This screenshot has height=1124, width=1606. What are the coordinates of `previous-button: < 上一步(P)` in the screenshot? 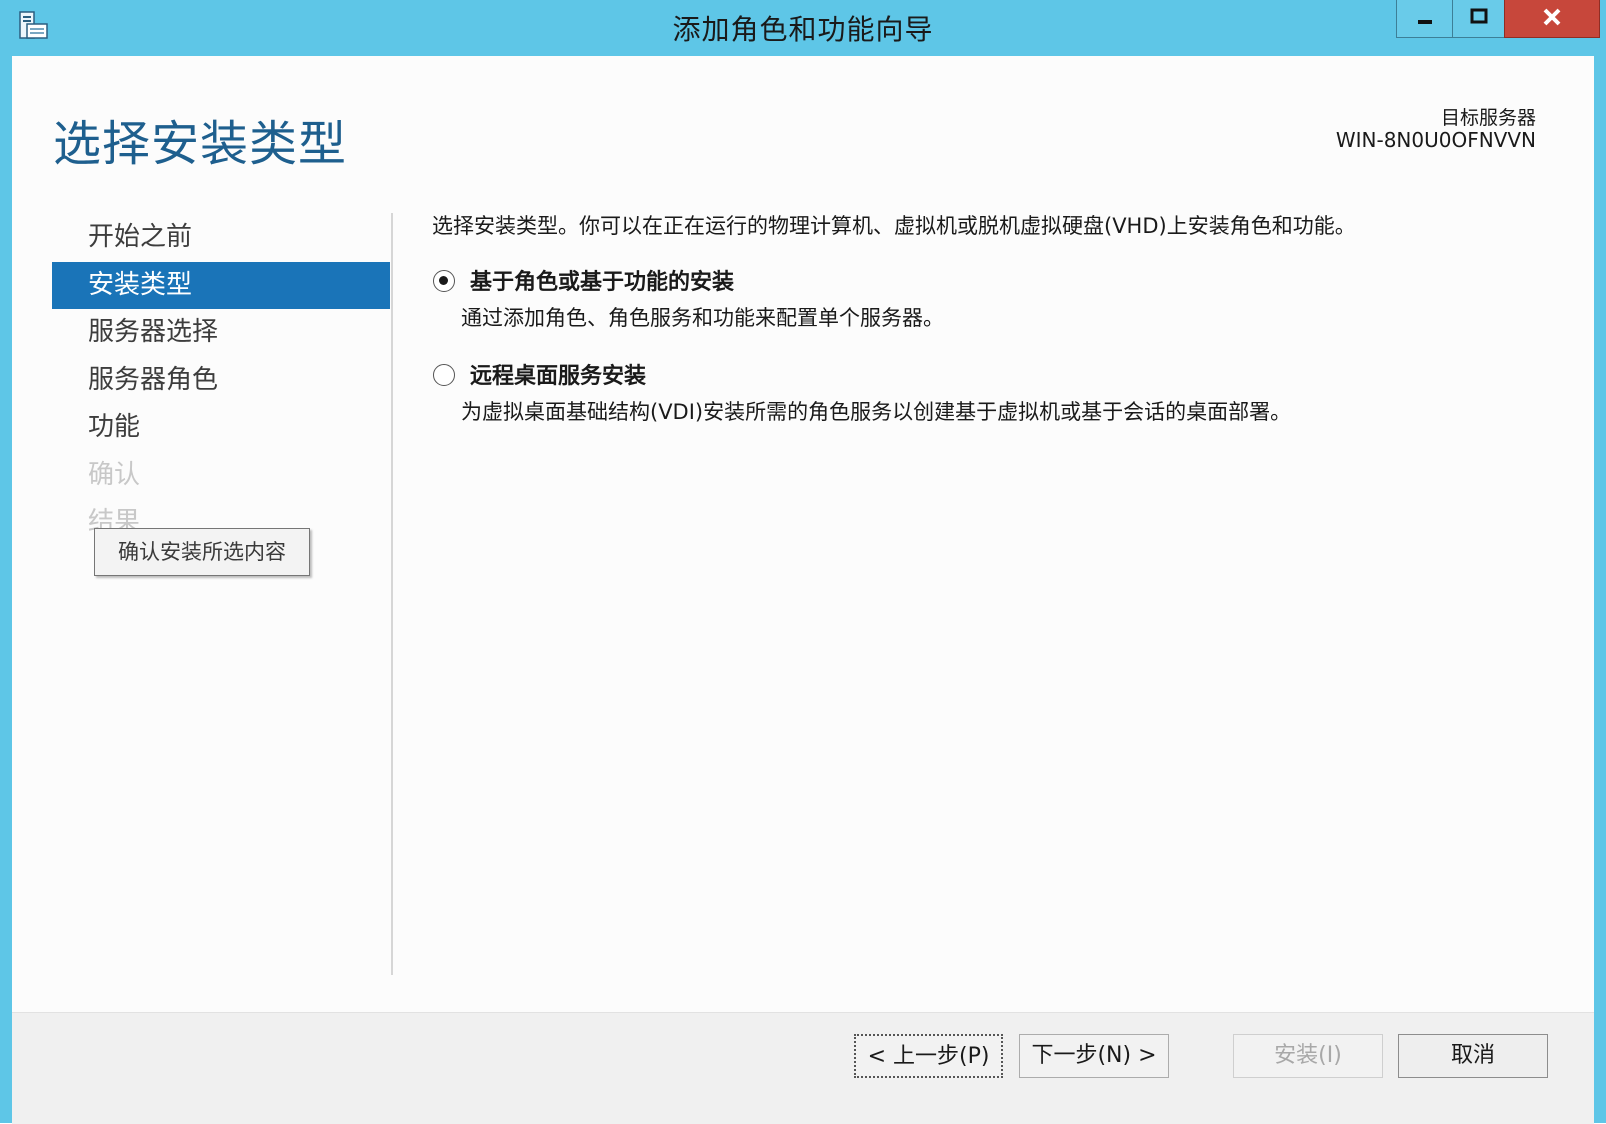 It's located at (928, 1056).